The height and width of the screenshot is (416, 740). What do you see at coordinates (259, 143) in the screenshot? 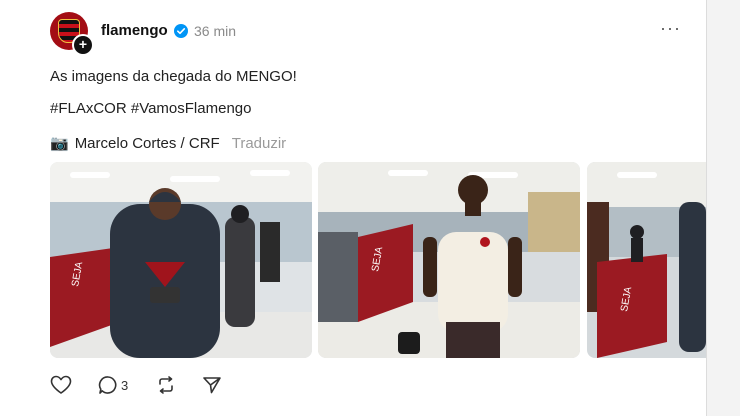
I see `translate-link: Traduzir` at bounding box center [259, 143].